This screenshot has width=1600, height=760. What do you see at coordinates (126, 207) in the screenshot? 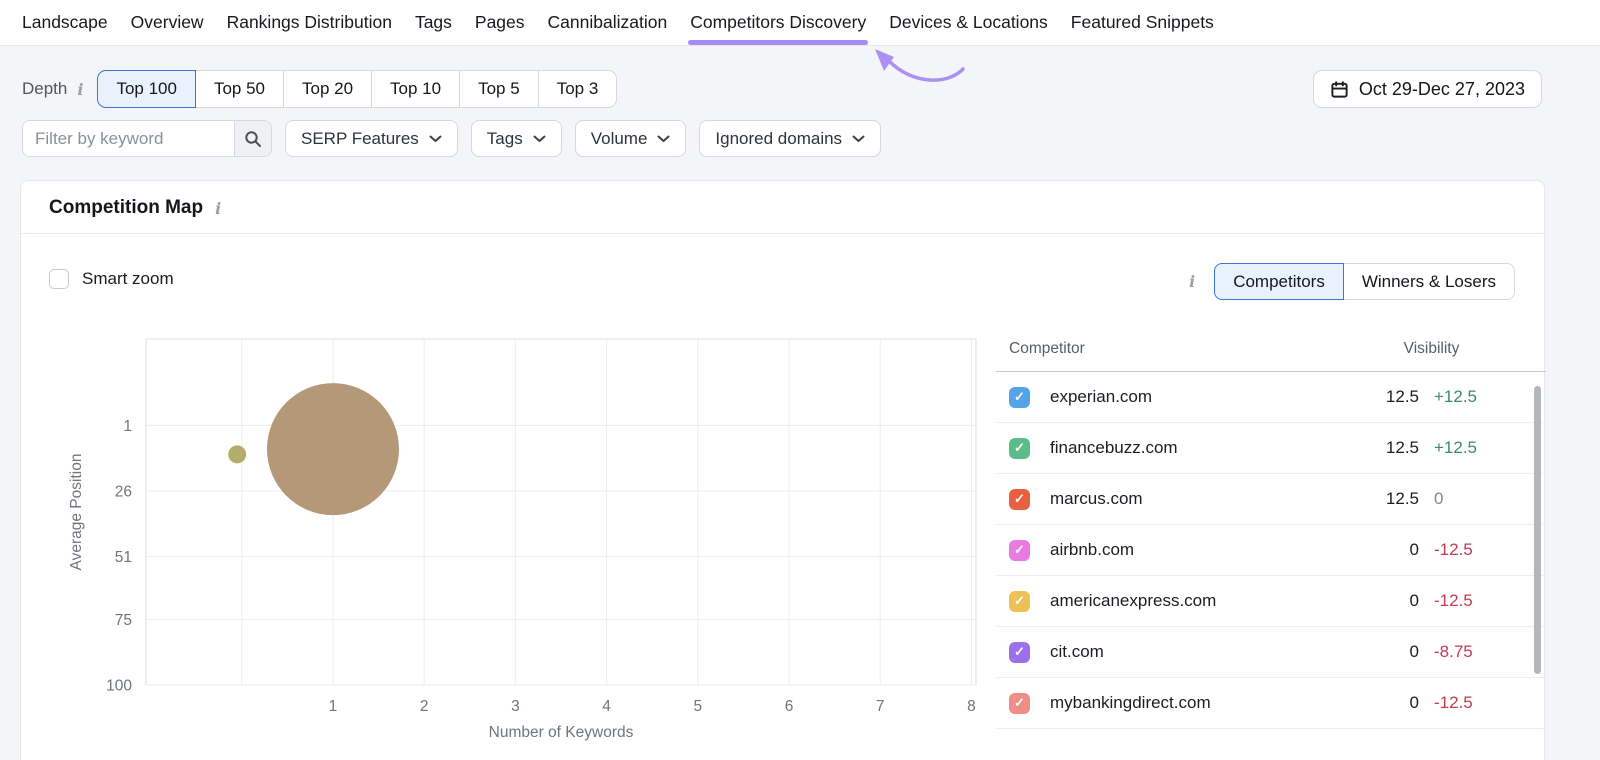
I see `card-title: Competition Map` at bounding box center [126, 207].